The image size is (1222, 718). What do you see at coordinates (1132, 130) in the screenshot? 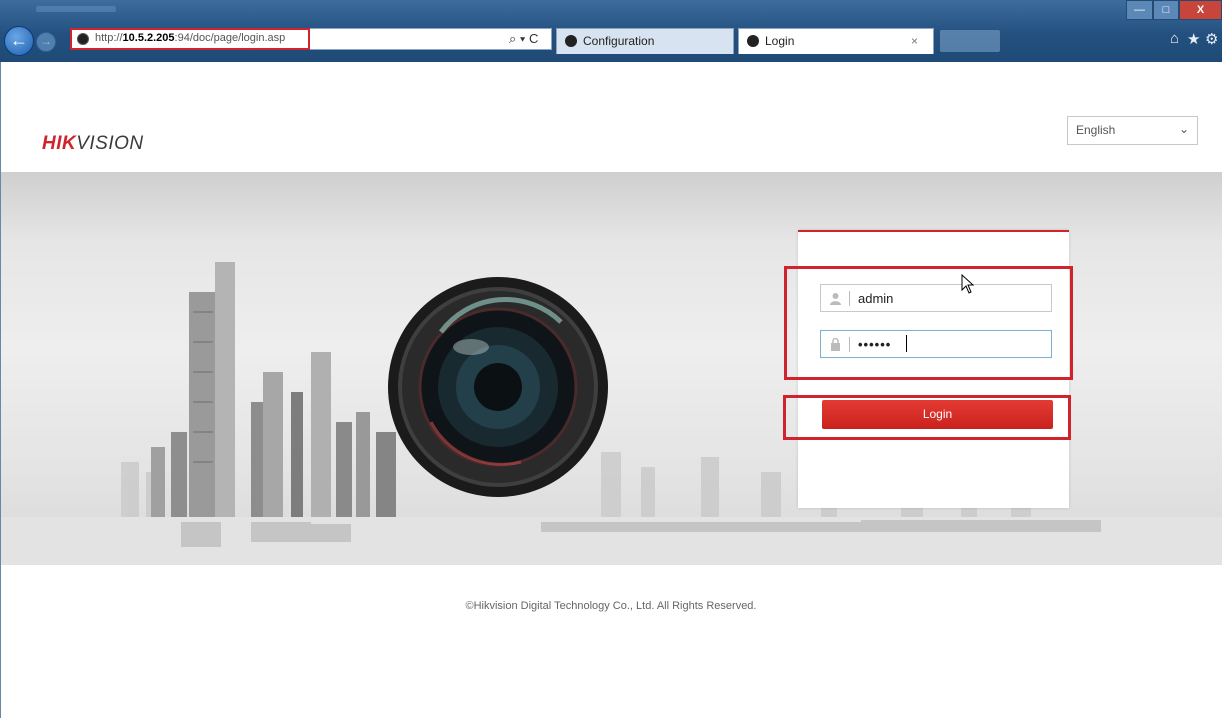
I see `language-select: English ⌄` at bounding box center [1132, 130].